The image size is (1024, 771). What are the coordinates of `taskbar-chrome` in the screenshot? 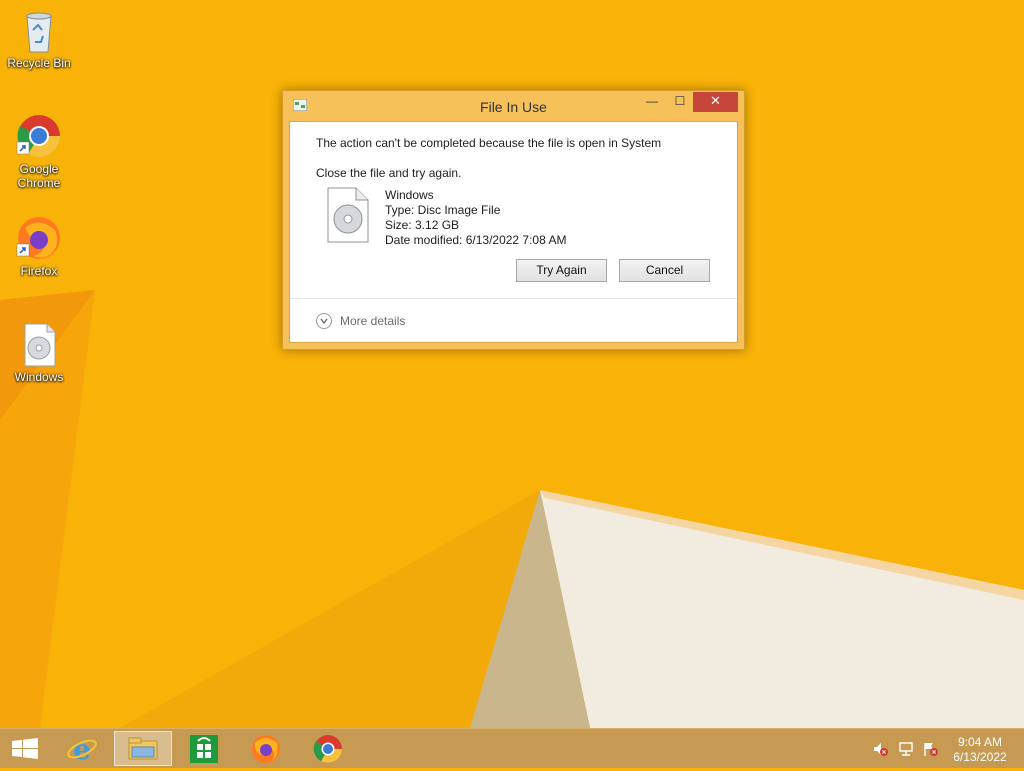 It's located at (328, 748).